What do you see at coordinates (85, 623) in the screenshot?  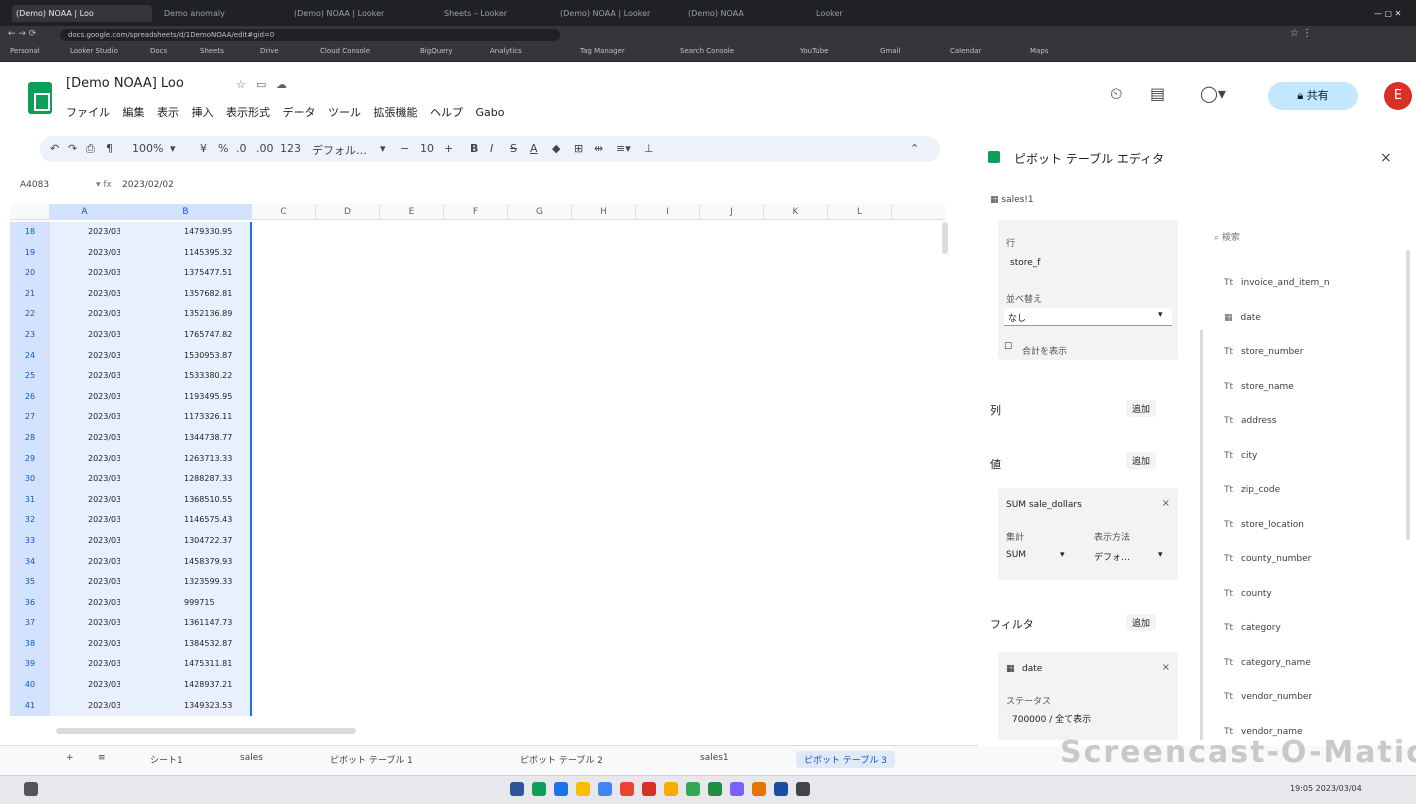 I see `cell-date: 2023/03/27` at bounding box center [85, 623].